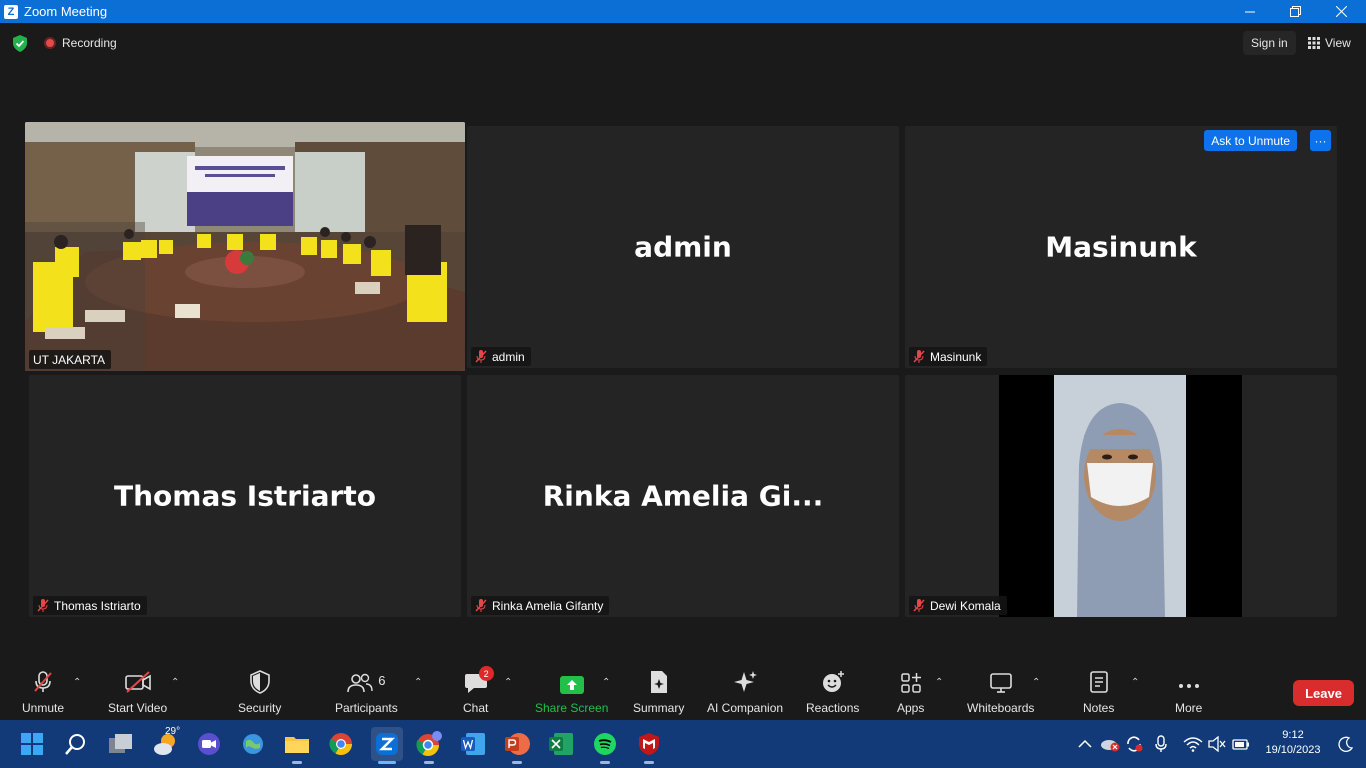 The height and width of the screenshot is (768, 1366). Describe the element at coordinates (1110, 744) in the screenshot. I see `onedrive-tray-icon` at that location.